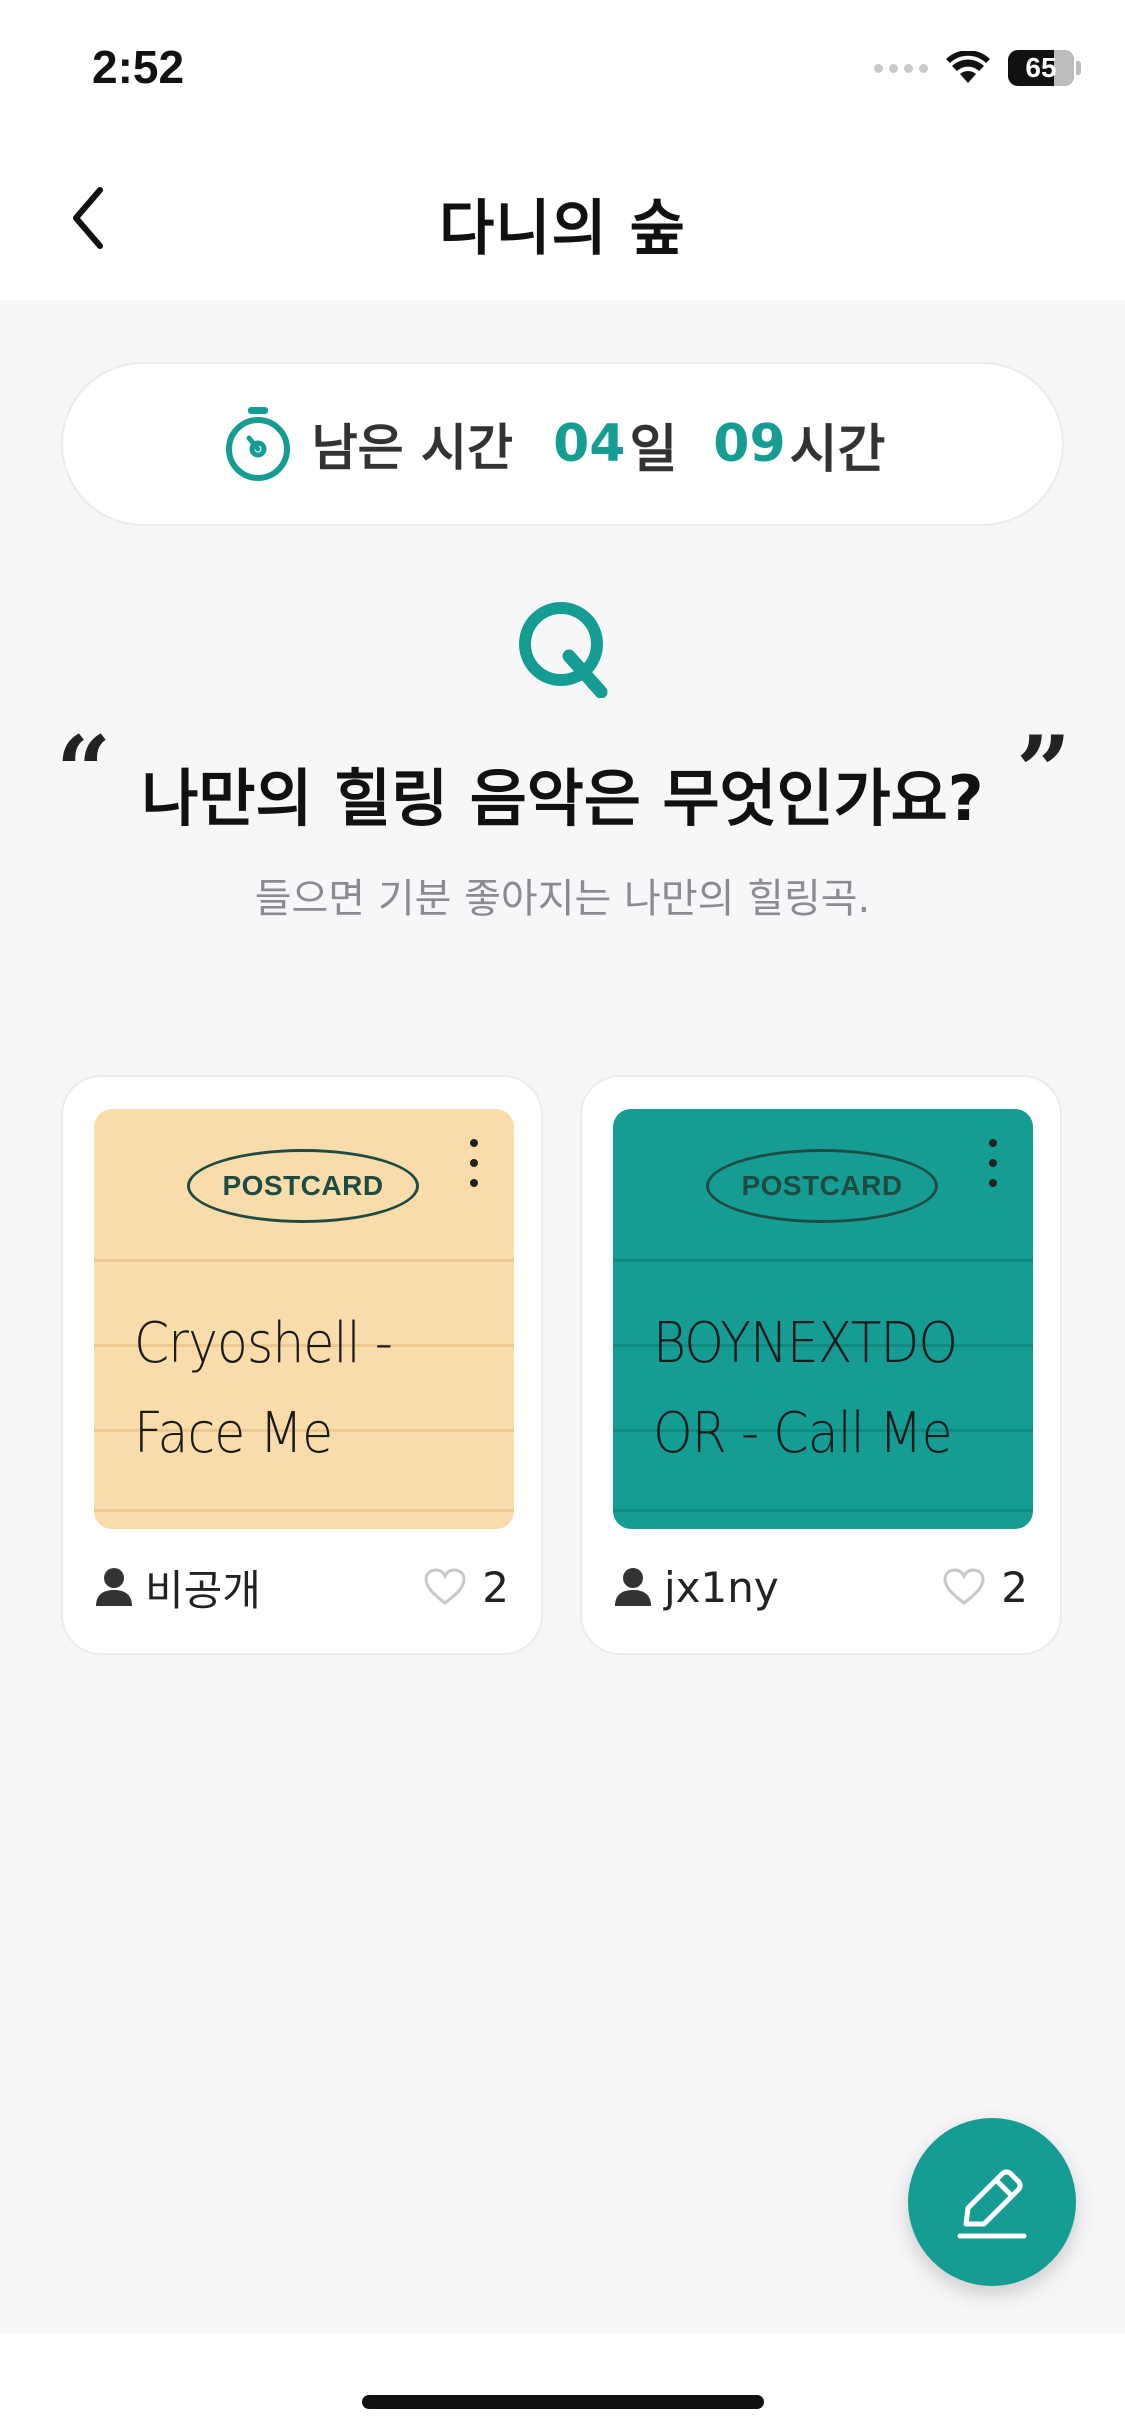  I want to click on remaining-time-label: 남은 시간, so click(412, 448).